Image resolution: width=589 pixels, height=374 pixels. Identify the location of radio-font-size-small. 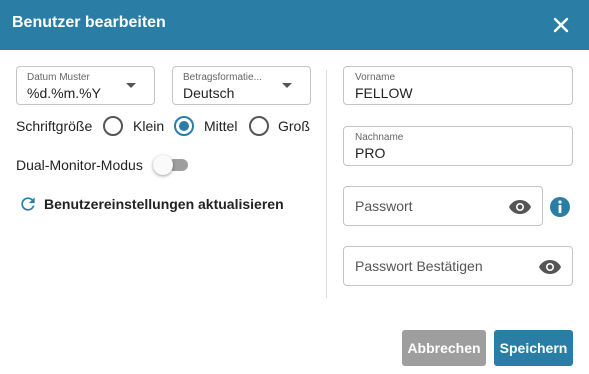
(113, 126).